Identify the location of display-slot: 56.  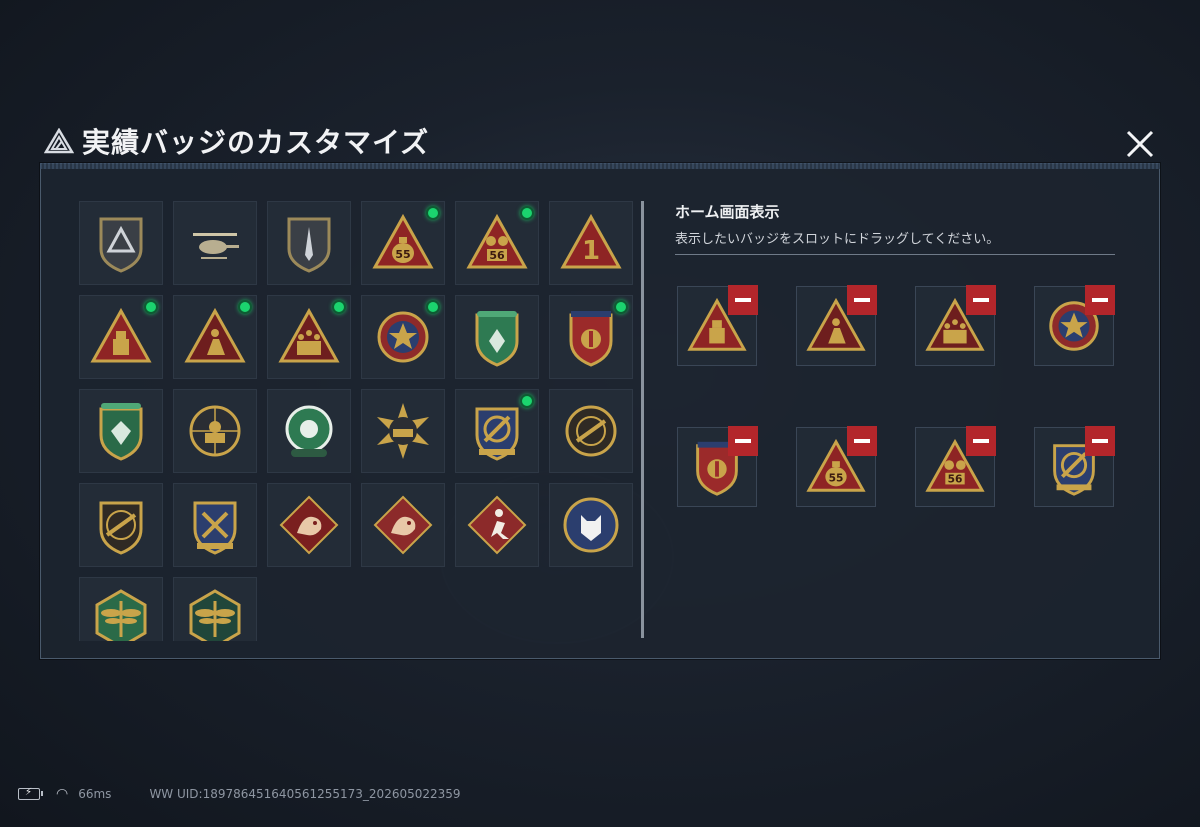
(955, 466).